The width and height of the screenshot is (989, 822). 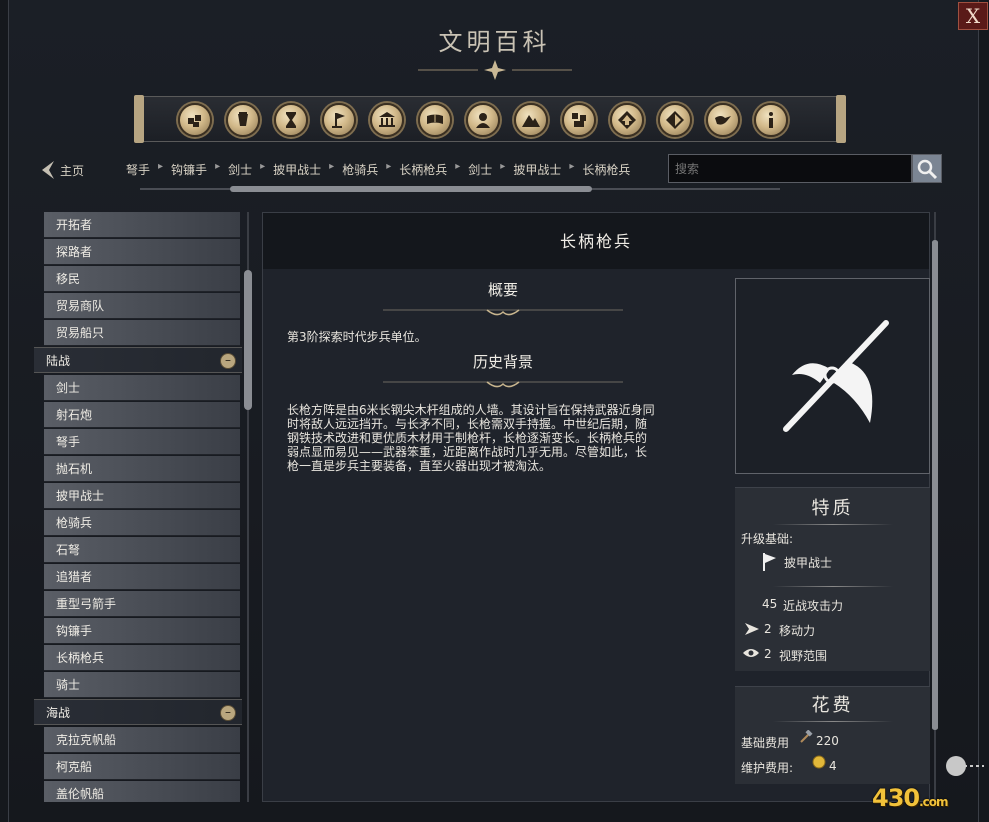 What do you see at coordinates (503, 384) in the screenshot?
I see `section-divider-icon` at bounding box center [503, 384].